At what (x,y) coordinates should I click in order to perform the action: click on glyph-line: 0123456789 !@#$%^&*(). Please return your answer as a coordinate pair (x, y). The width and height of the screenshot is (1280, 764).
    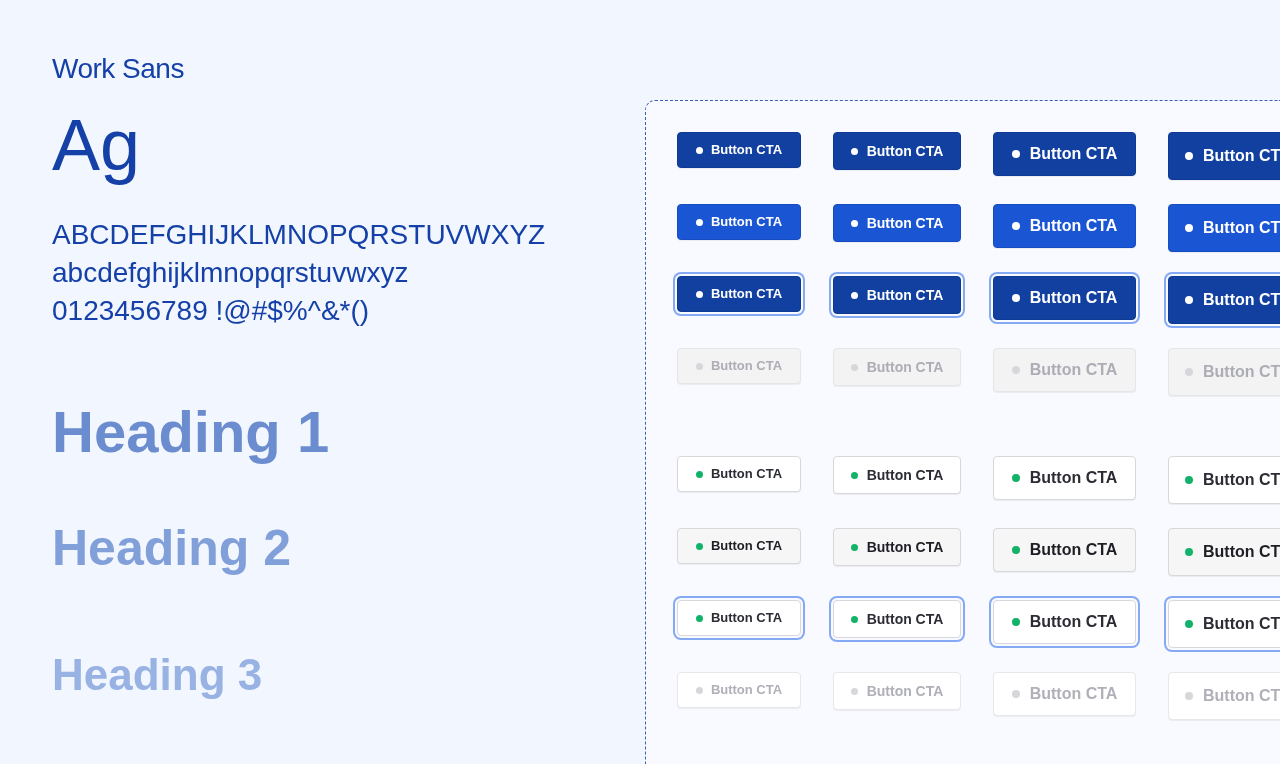
    Looking at the image, I should click on (211, 311).